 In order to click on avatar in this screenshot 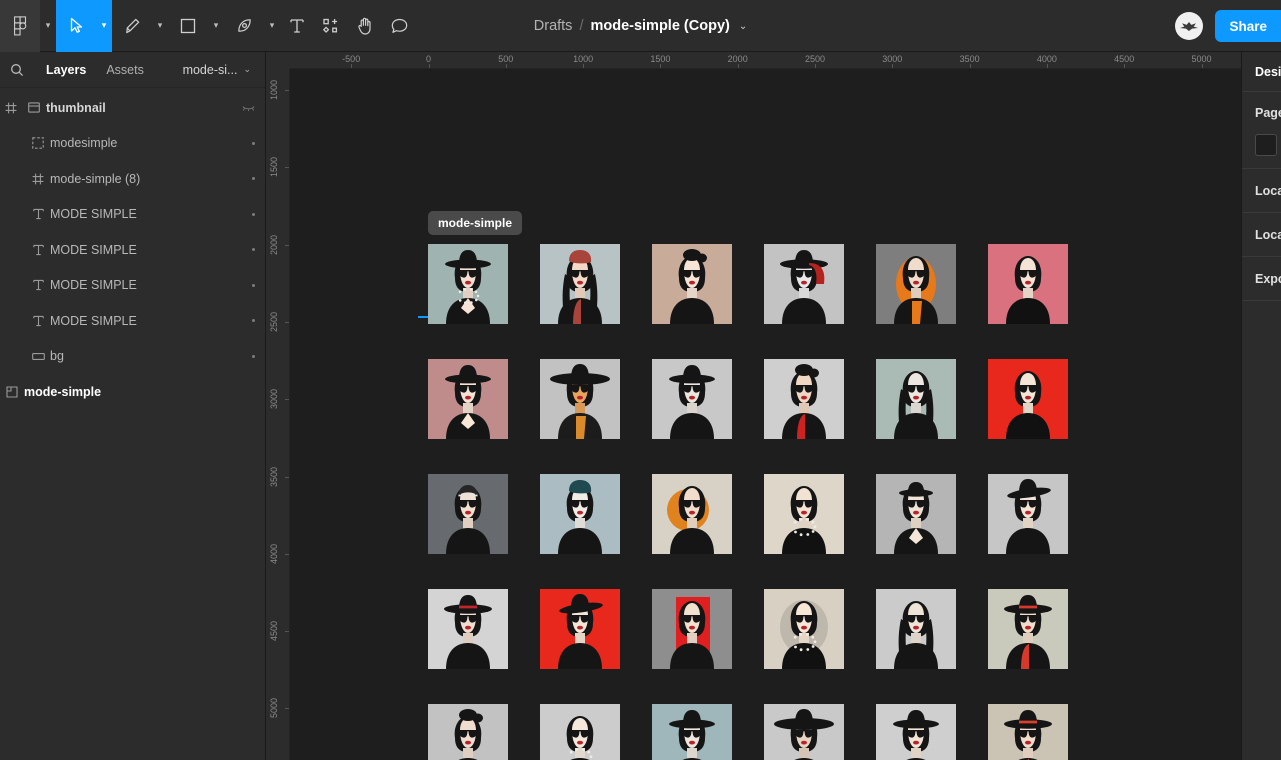, I will do `click(1189, 26)`.